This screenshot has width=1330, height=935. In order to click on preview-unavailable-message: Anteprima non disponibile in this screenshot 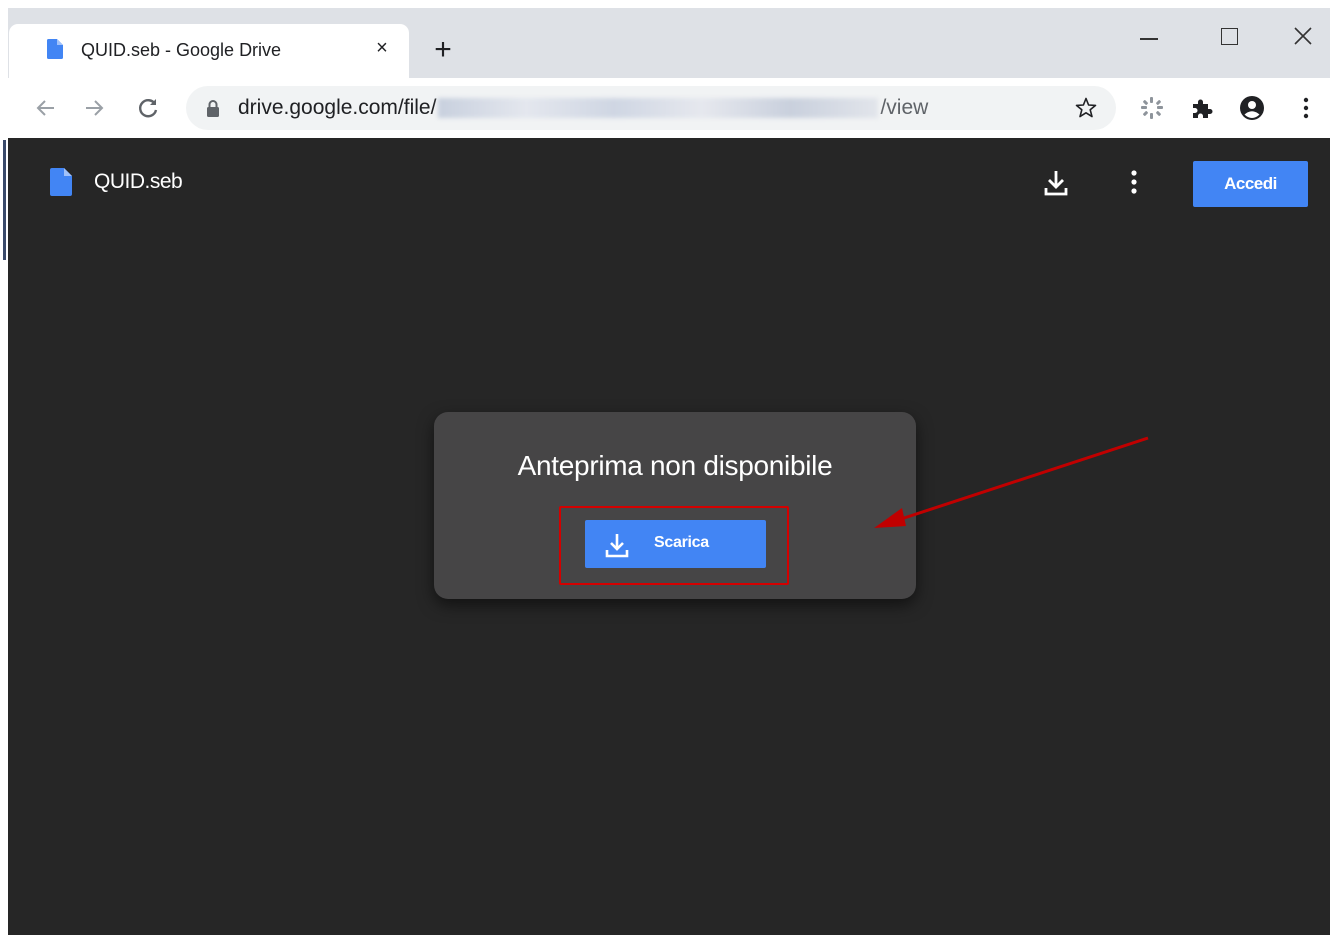, I will do `click(675, 465)`.